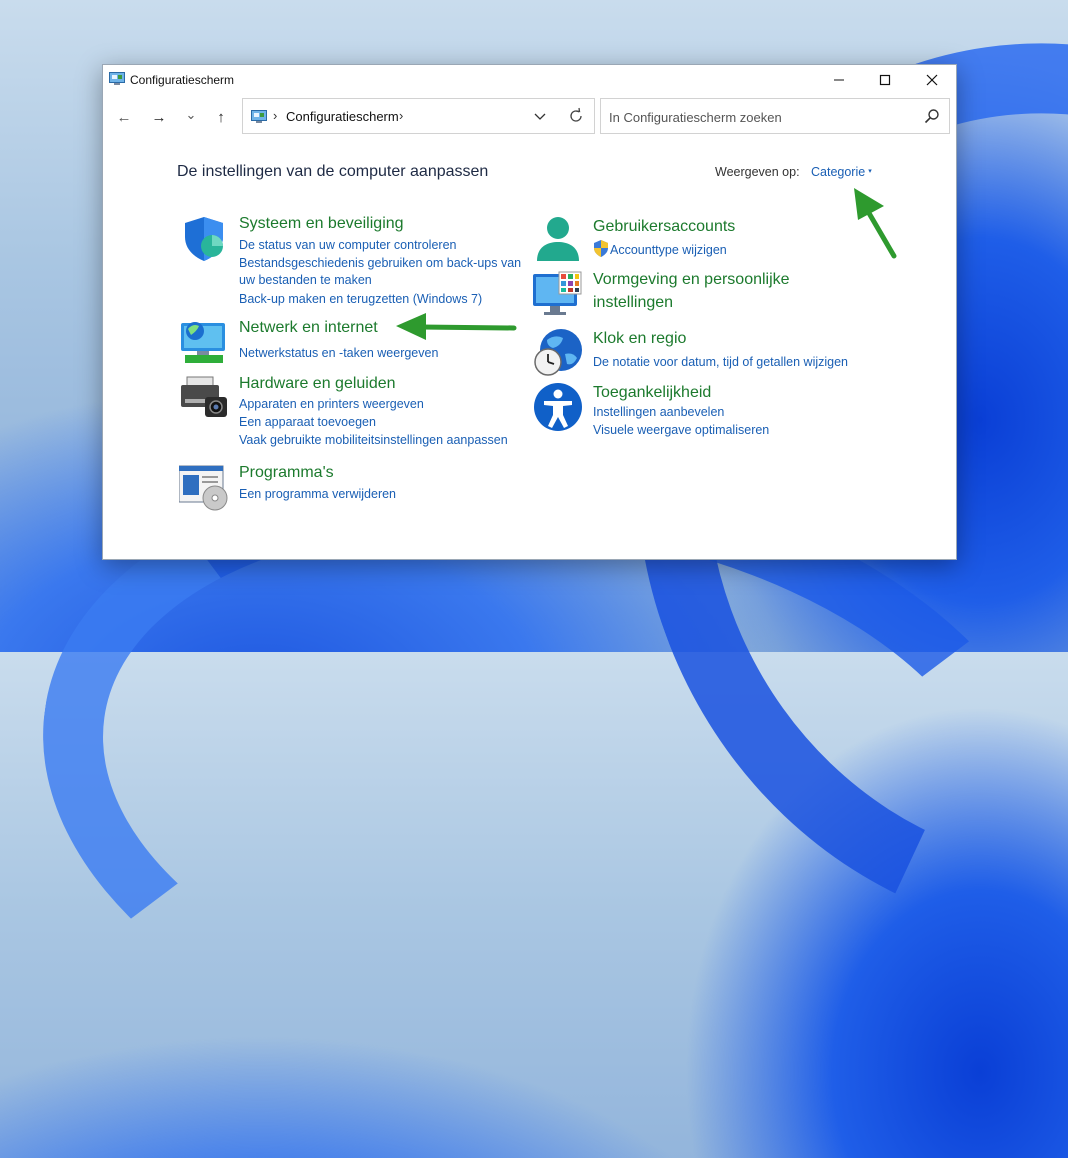 This screenshot has height=1158, width=1068. What do you see at coordinates (576, 116) in the screenshot?
I see `refresh-icon` at bounding box center [576, 116].